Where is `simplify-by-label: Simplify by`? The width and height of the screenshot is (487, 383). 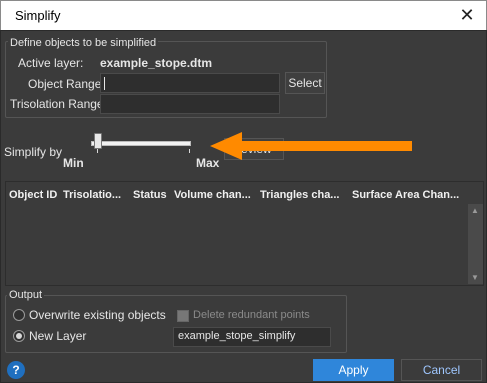 simplify-by-label: Simplify by is located at coordinates (33, 152).